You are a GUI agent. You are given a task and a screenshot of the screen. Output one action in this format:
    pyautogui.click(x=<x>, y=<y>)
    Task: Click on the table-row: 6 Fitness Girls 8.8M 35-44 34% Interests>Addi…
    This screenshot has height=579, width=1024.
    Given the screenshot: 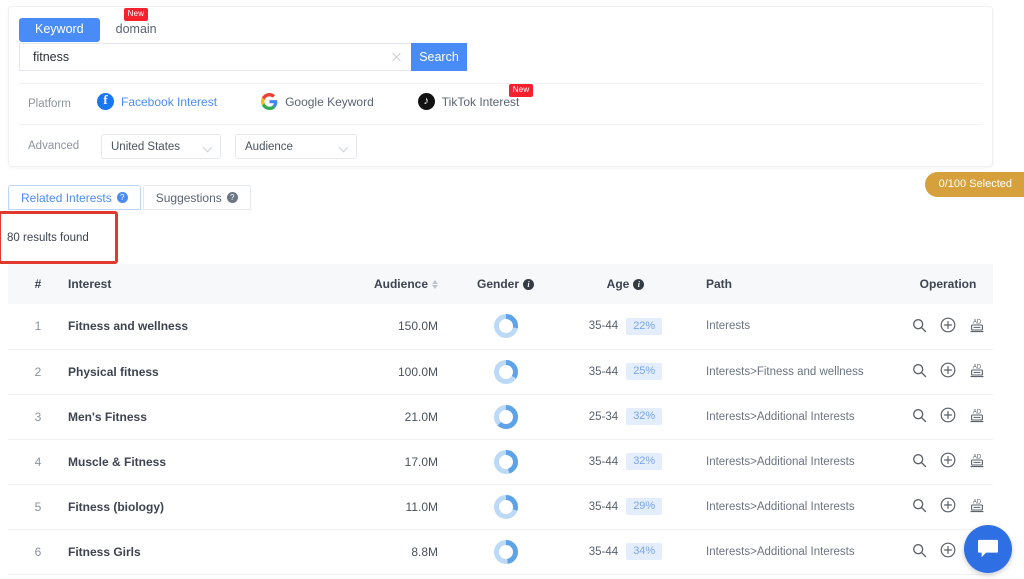 What is the action you would take?
    pyautogui.click(x=500, y=552)
    